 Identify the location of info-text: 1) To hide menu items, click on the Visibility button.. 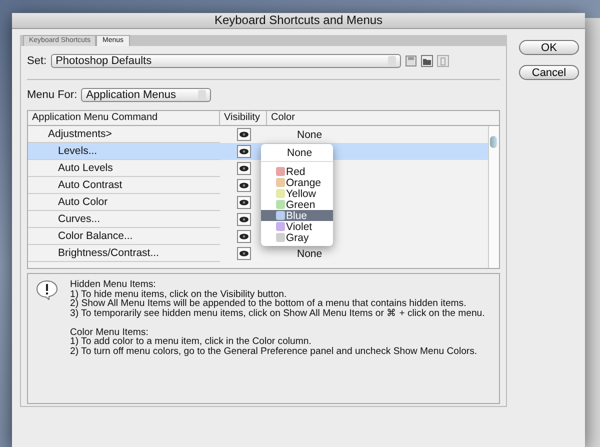
(178, 294).